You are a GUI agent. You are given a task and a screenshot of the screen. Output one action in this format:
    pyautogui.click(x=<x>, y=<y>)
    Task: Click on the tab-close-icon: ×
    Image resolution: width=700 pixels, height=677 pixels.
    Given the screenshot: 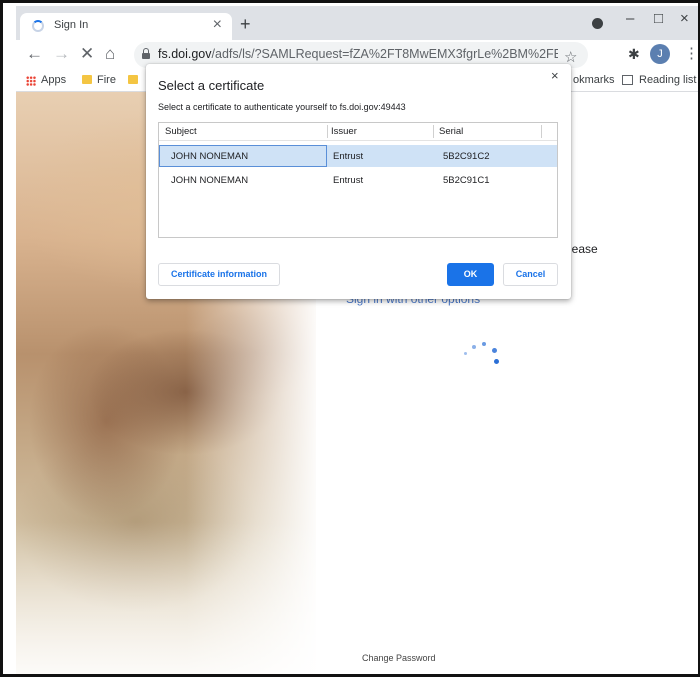 What is the action you would take?
    pyautogui.click(x=217, y=25)
    